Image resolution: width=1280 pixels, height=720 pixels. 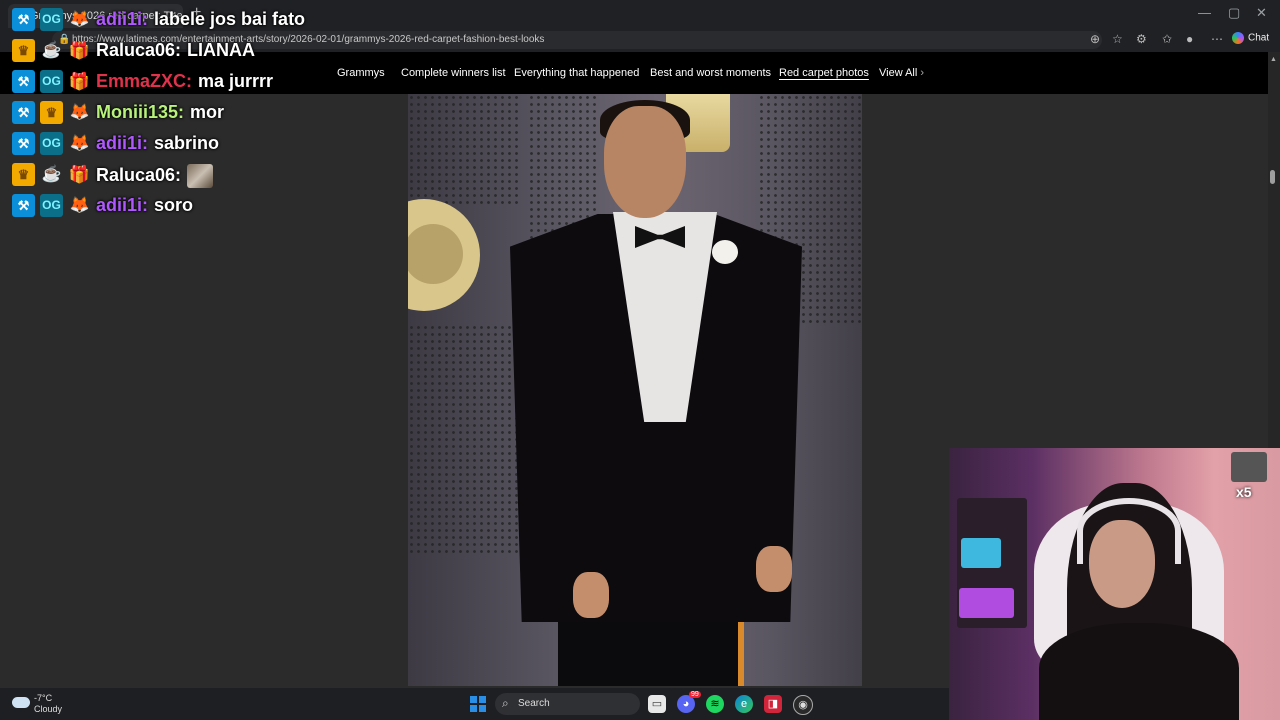 I want to click on maximize-icon: ▢, so click(x=1234, y=13).